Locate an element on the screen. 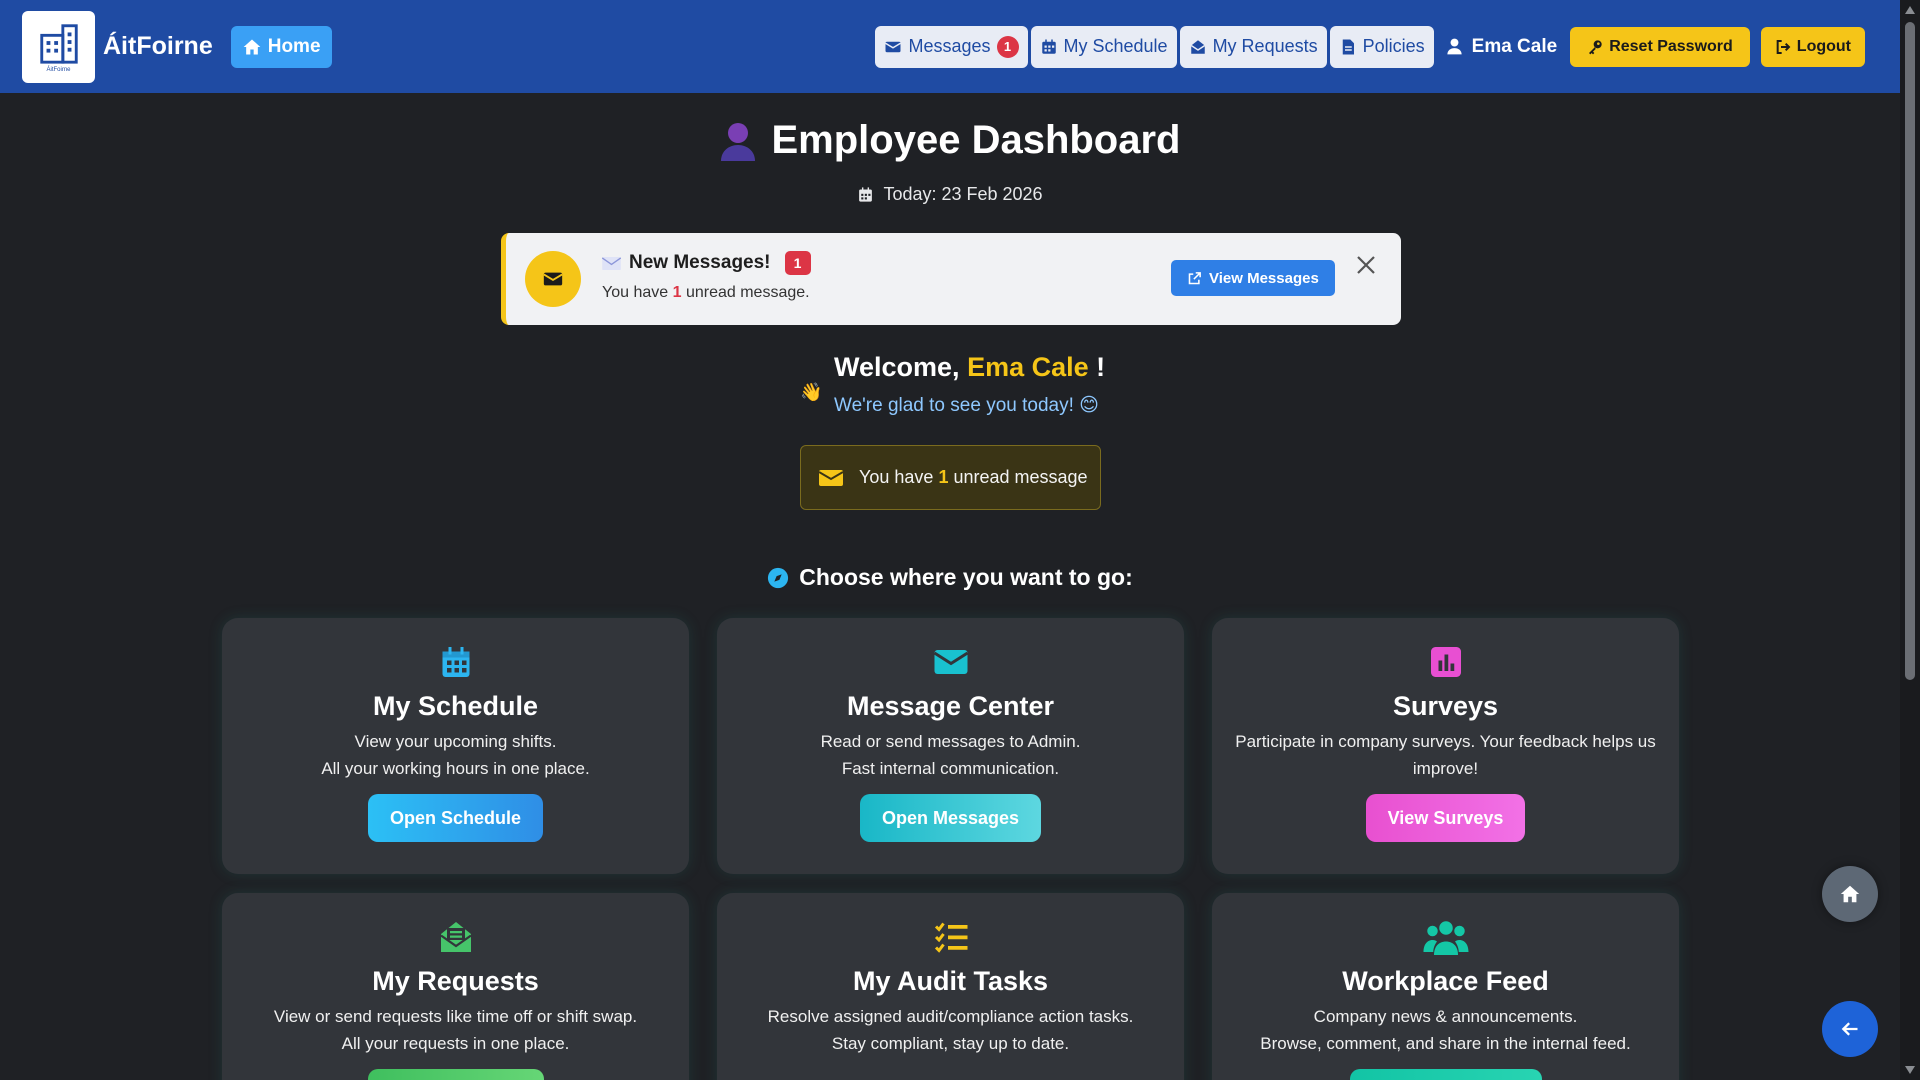 Image resolution: width=1920 pixels, height=1080 pixels. scroll-down-arrow is located at coordinates (1910, 1070).